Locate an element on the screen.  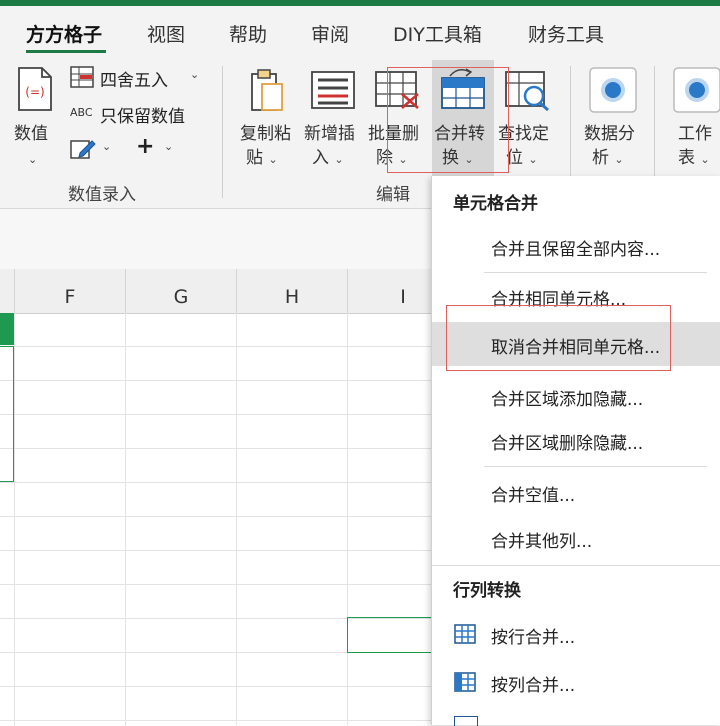
round-button: 四舍五入 ⌄ is located at coordinates (140, 78).